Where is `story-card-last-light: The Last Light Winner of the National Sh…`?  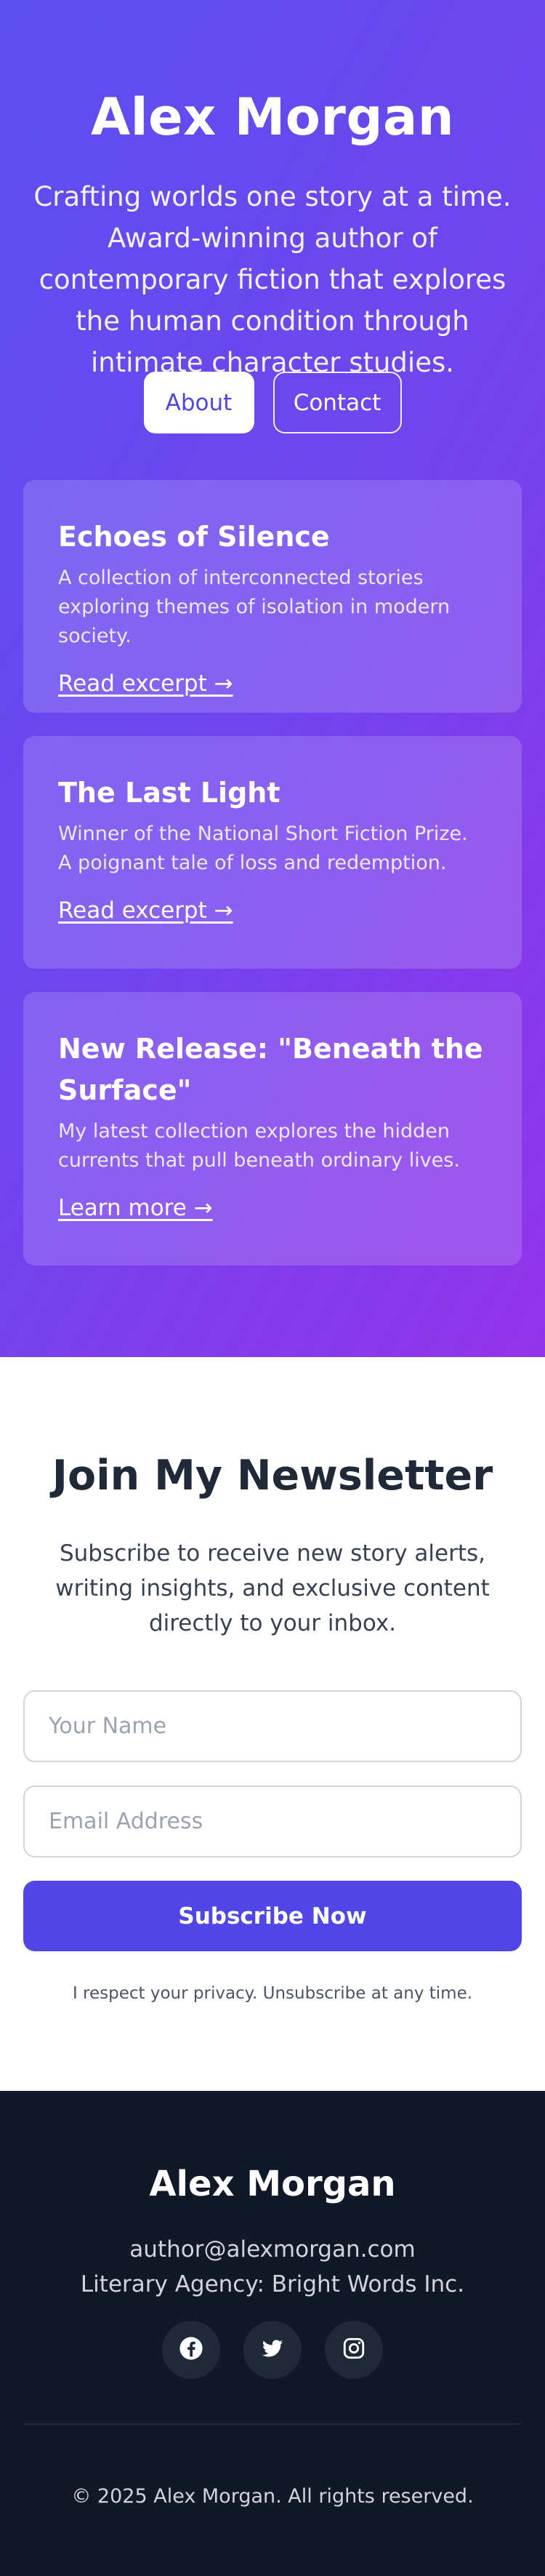
story-card-last-light: The Last Light Winner of the National Sh… is located at coordinates (272, 852).